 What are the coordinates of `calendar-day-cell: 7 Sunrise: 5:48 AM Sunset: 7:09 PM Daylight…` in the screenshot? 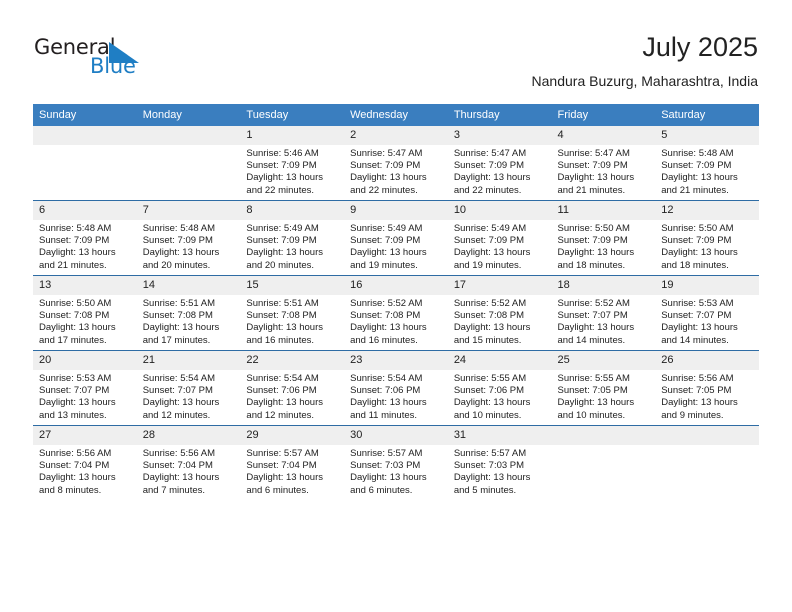 It's located at (188, 238).